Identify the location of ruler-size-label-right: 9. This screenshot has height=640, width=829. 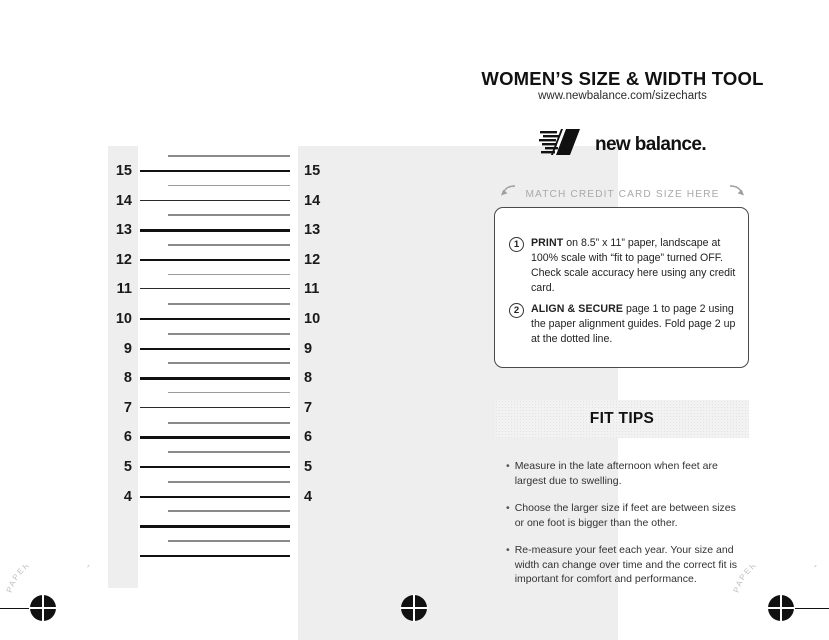
(308, 348).